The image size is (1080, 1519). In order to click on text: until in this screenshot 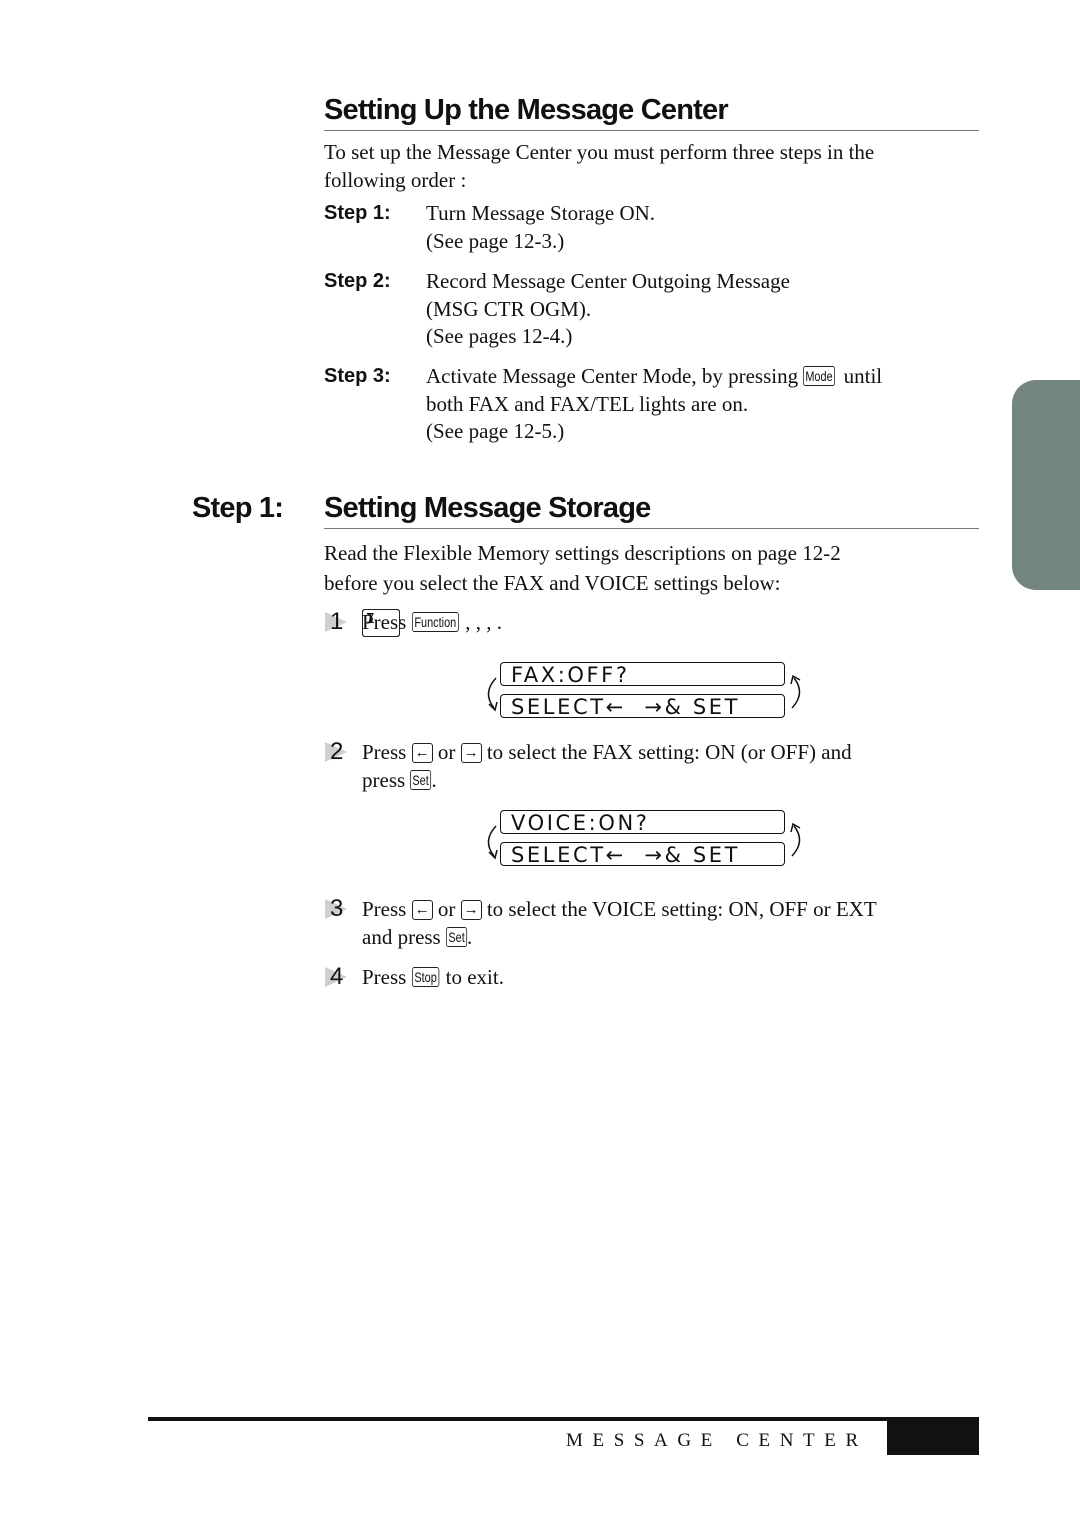, I will do `click(863, 376)`.